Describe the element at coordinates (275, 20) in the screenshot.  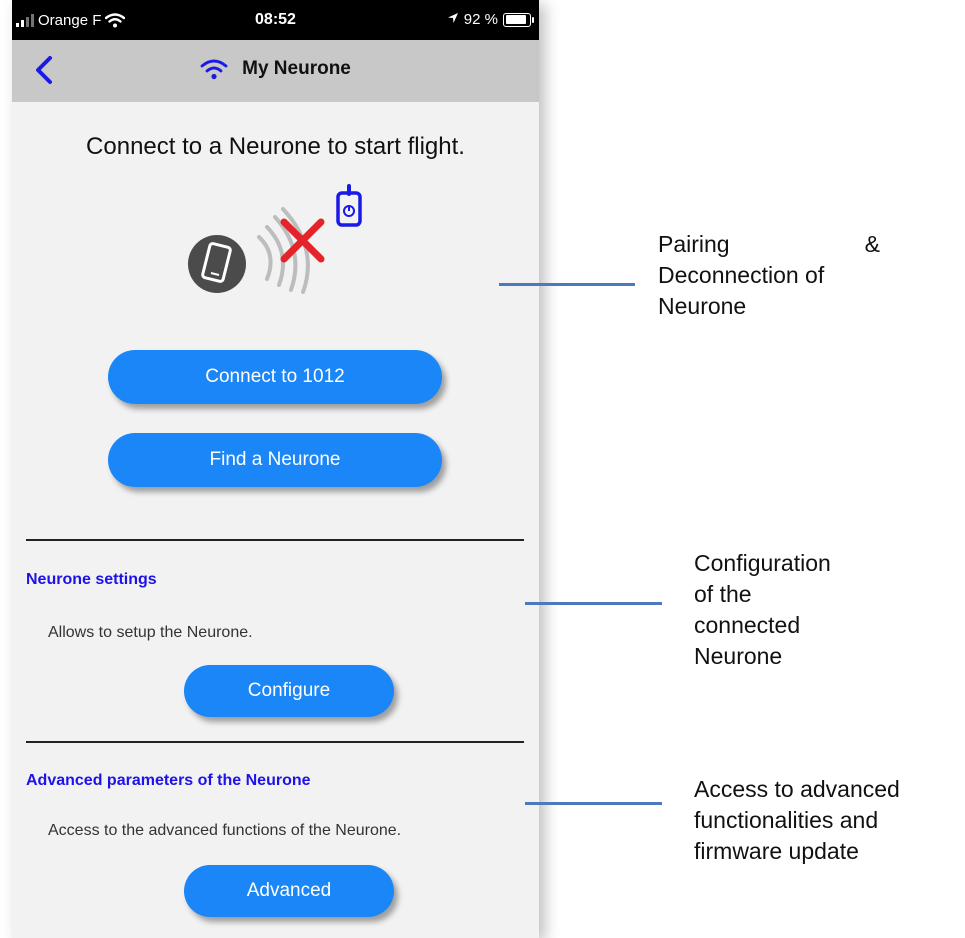
I see `status-bar: Orange F 08:52 92 %` at that location.